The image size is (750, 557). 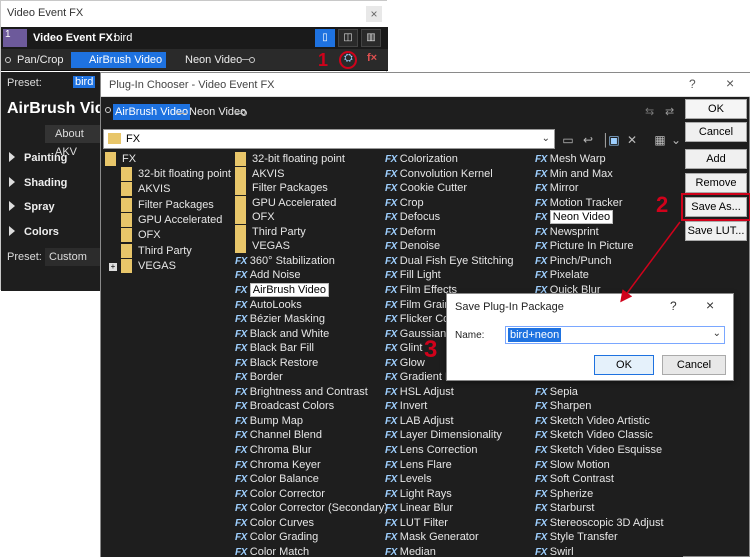 I want to click on remove-plugin-icon: f×, so click(x=372, y=58).